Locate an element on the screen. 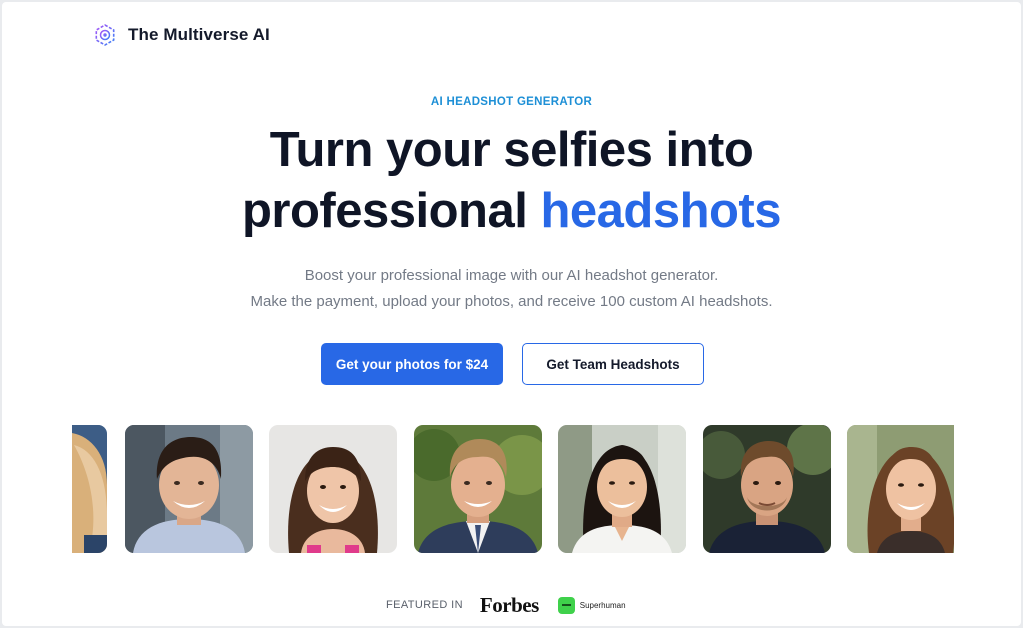  smiling-woman-brown-hair-headshot is located at coordinates (900, 489).